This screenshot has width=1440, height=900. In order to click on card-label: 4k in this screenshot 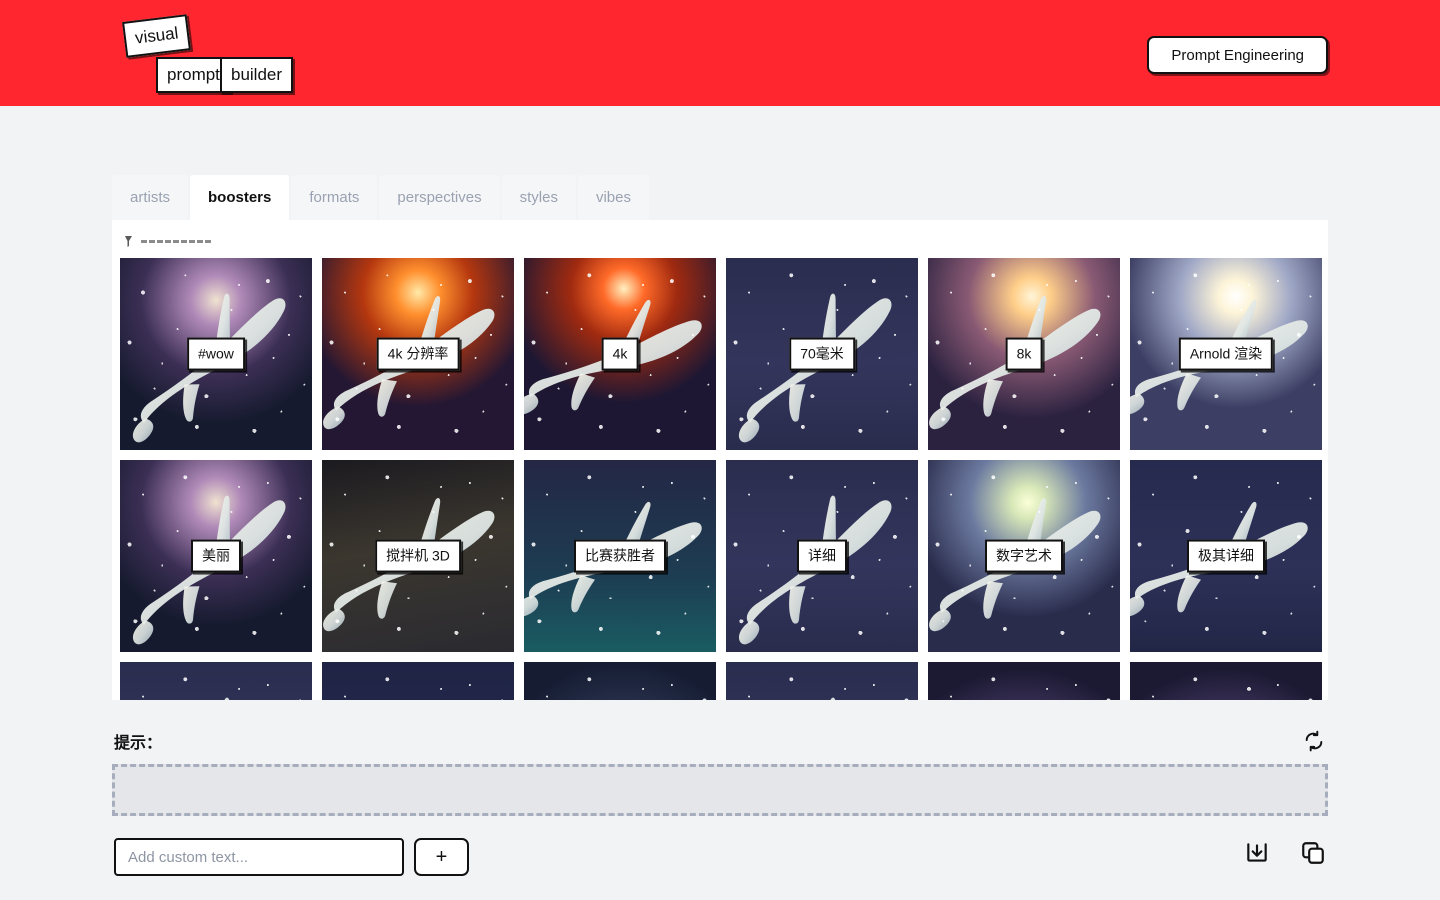, I will do `click(620, 354)`.